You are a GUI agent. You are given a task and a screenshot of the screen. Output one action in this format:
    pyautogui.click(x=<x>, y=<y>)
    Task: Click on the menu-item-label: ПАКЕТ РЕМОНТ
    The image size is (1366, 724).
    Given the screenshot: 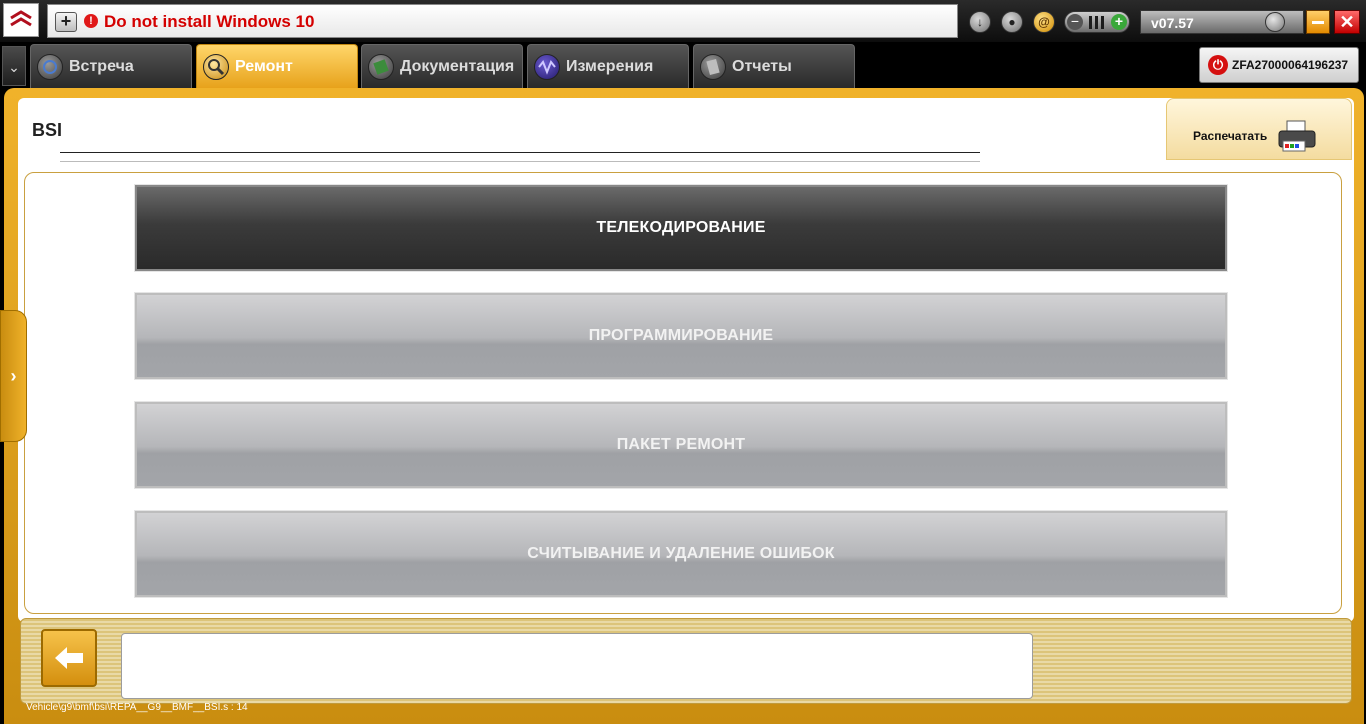 What is the action you would take?
    pyautogui.click(x=681, y=444)
    